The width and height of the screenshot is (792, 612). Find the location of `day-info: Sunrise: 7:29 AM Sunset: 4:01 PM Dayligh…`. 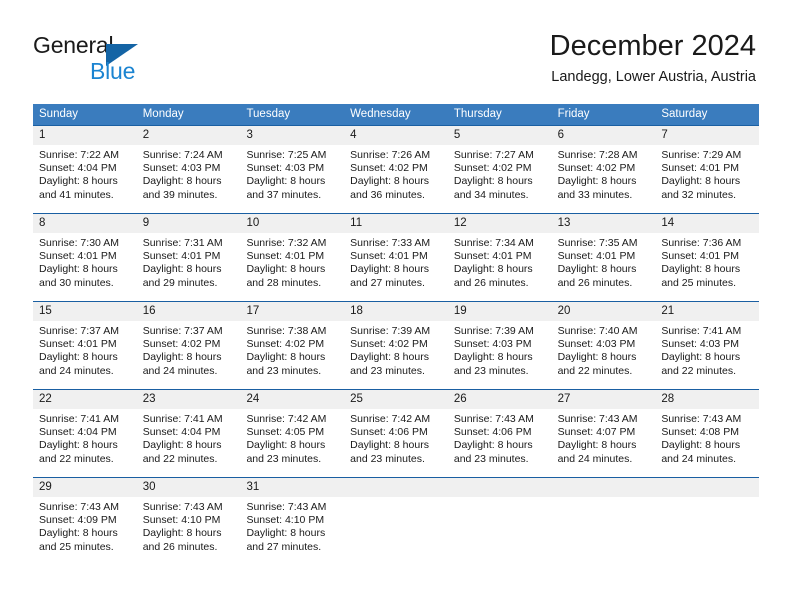

day-info: Sunrise: 7:29 AM Sunset: 4:01 PM Dayligh… is located at coordinates (707, 173).